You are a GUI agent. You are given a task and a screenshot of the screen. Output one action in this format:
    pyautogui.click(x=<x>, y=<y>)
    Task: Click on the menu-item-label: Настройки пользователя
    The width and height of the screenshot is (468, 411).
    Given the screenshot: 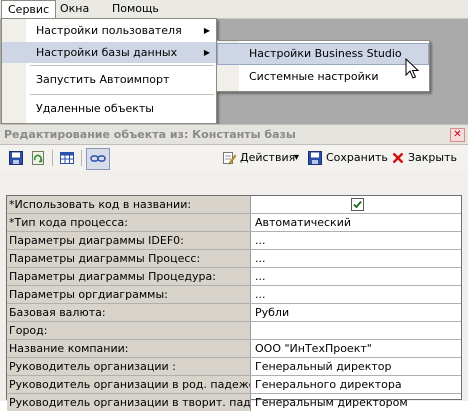 What is the action you would take?
    pyautogui.click(x=109, y=30)
    